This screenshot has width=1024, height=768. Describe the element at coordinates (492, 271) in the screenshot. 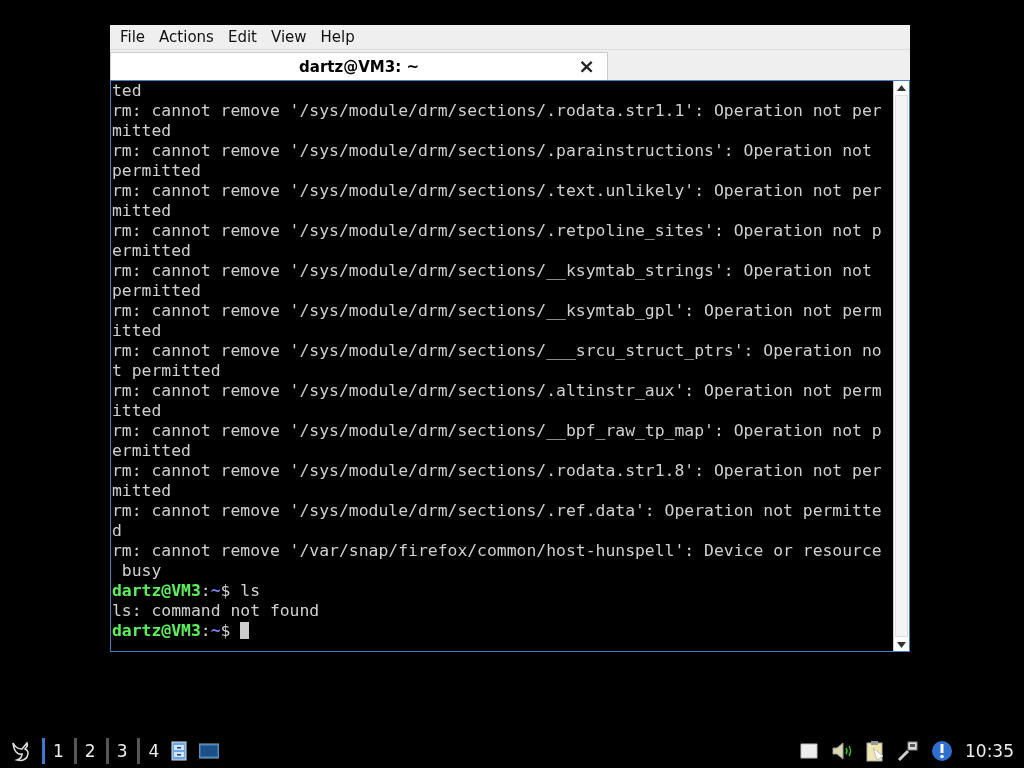

I see `terminal-line: rm: cannot remove '/sys/module/drm/sections/__ksymtab_strings': Operation not` at that location.